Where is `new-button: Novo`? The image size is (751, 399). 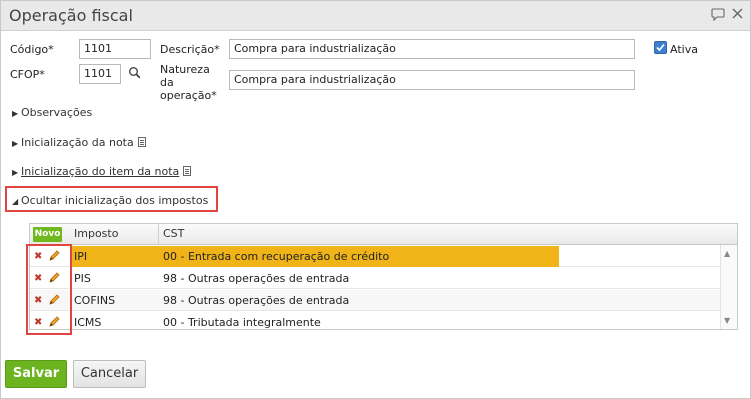
new-button: Novo is located at coordinates (47, 234).